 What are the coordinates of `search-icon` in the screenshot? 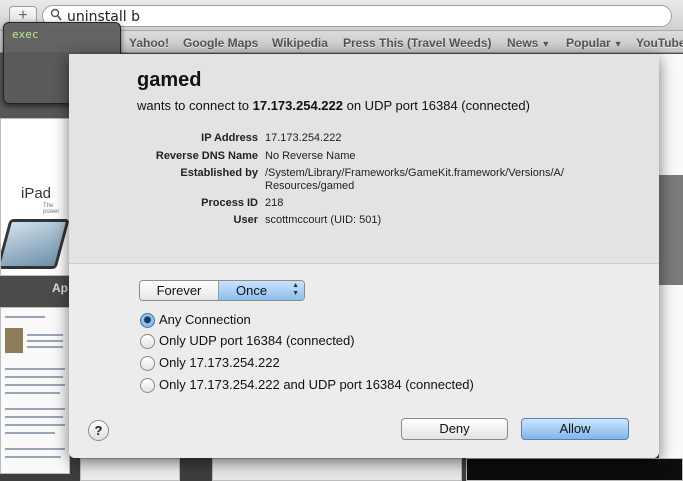 It's located at (56, 14).